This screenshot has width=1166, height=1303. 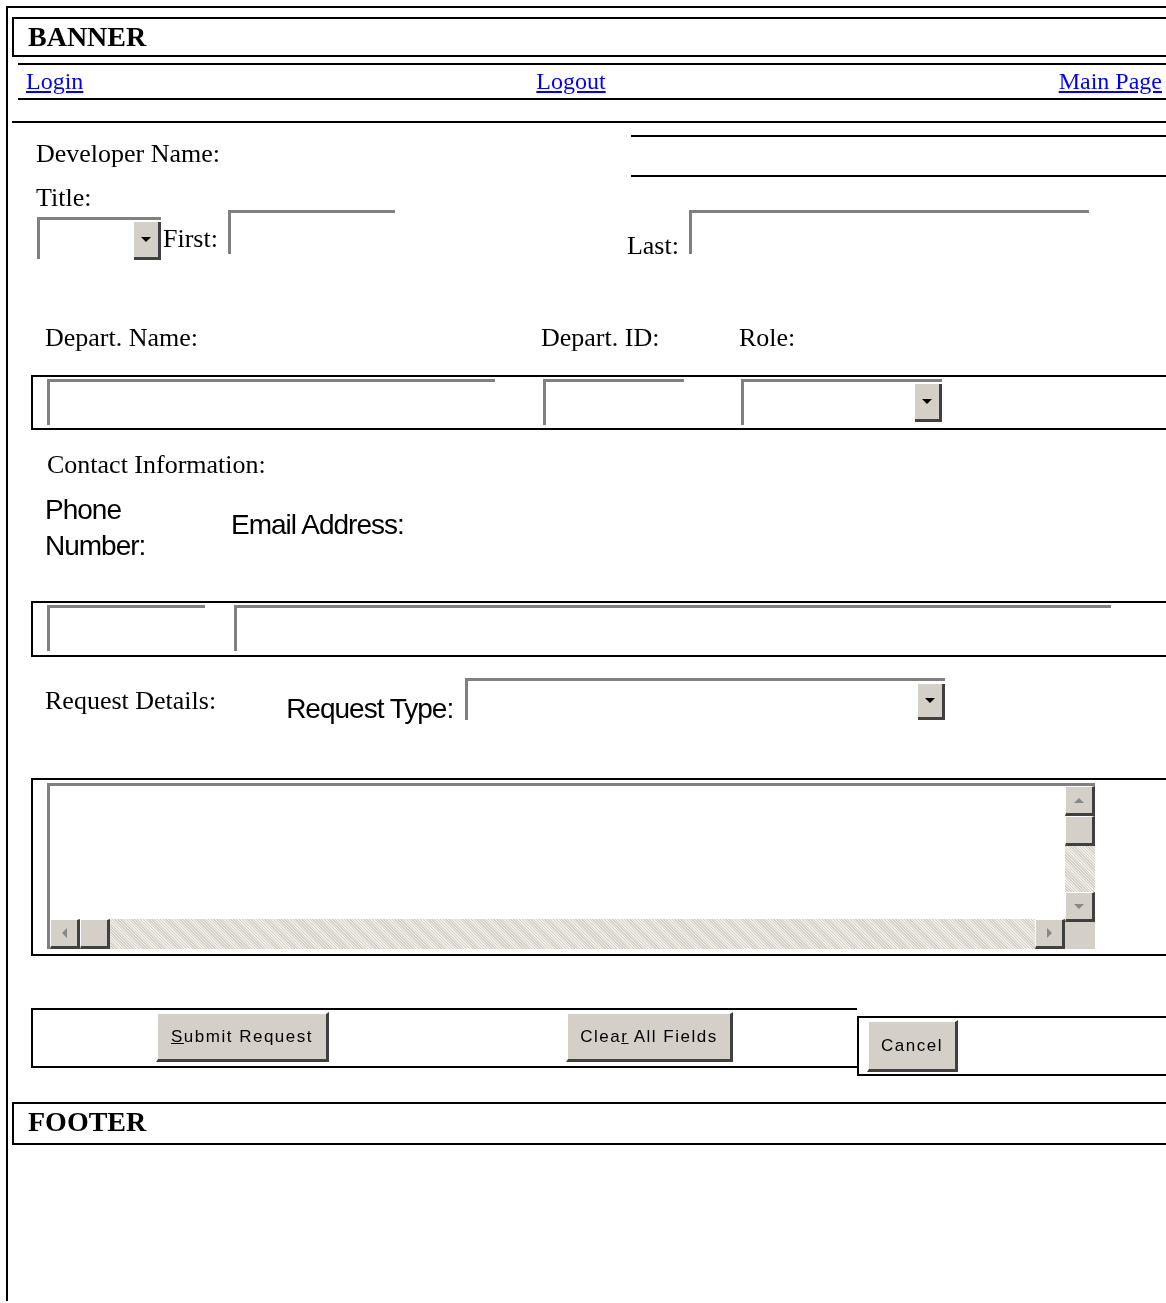 I want to click on title-dropdown, so click(x=99, y=238).